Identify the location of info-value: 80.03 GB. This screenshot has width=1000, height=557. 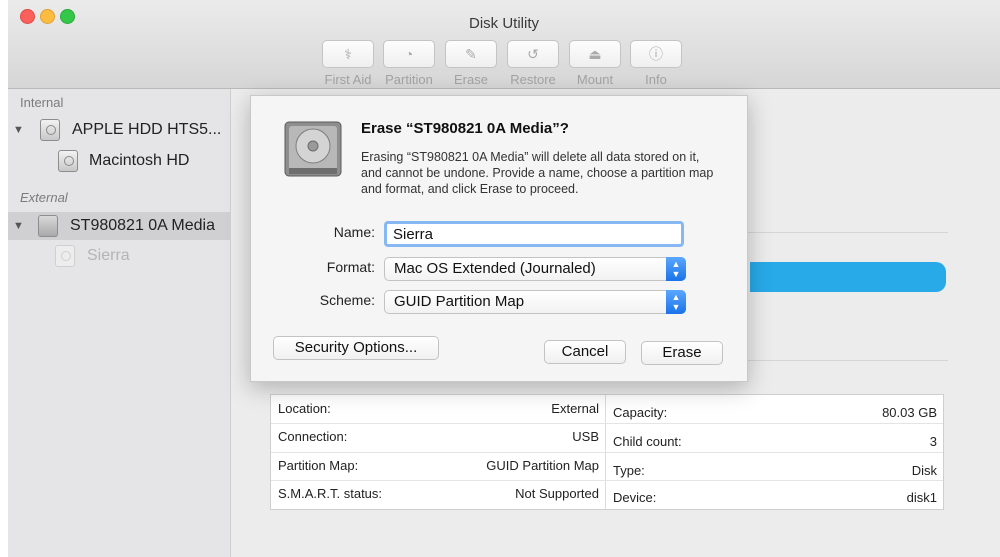
(909, 412).